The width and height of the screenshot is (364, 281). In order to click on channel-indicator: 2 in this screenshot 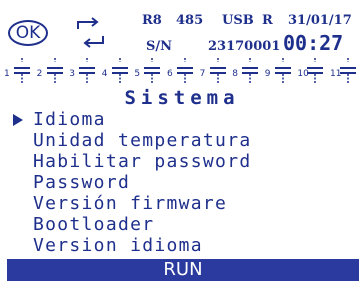, I will do `click(52, 71)`.